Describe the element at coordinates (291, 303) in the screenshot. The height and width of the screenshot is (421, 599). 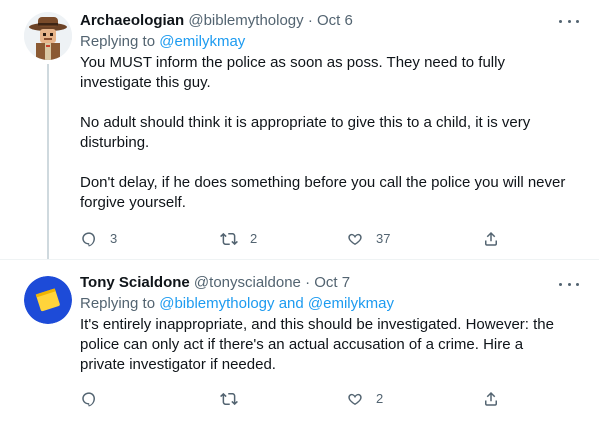
I see `mention-conjunction: and` at that location.